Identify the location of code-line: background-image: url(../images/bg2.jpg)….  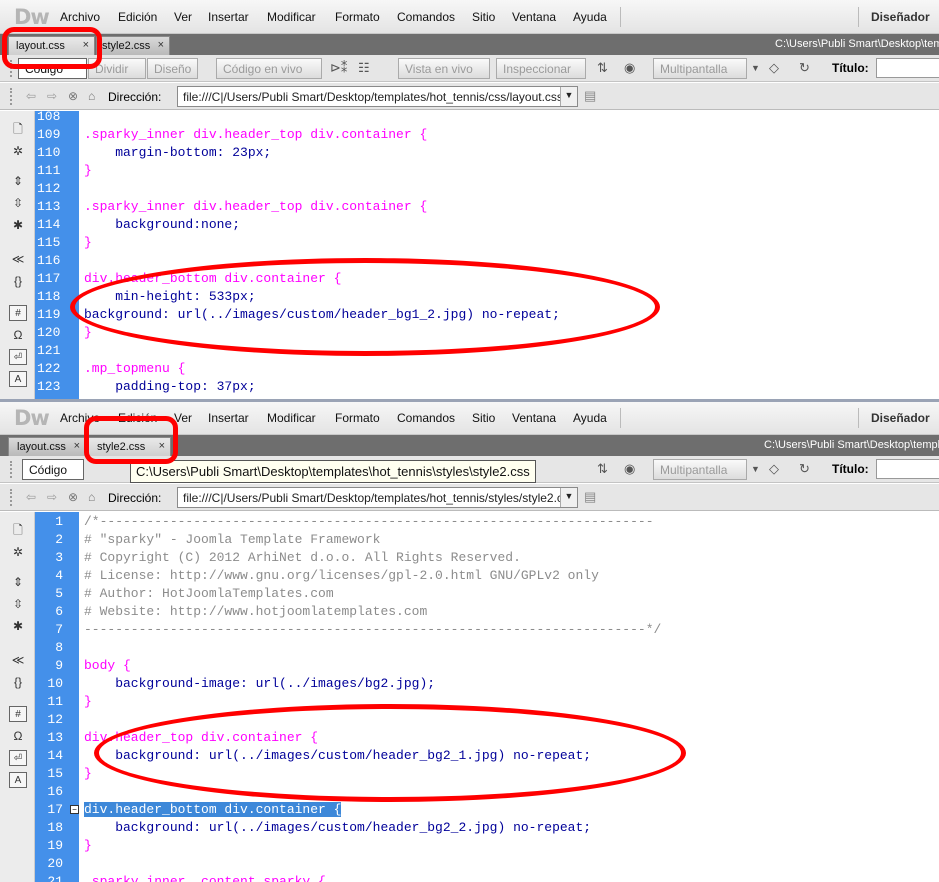
(259, 684).